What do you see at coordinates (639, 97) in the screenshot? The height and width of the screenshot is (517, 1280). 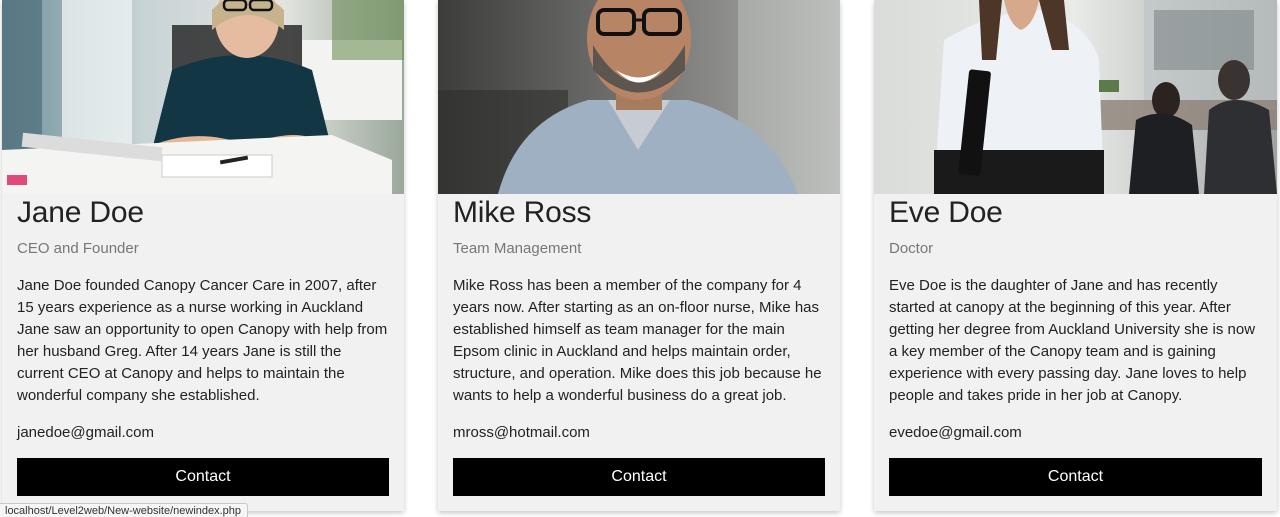 I see `mike-ross-photo` at bounding box center [639, 97].